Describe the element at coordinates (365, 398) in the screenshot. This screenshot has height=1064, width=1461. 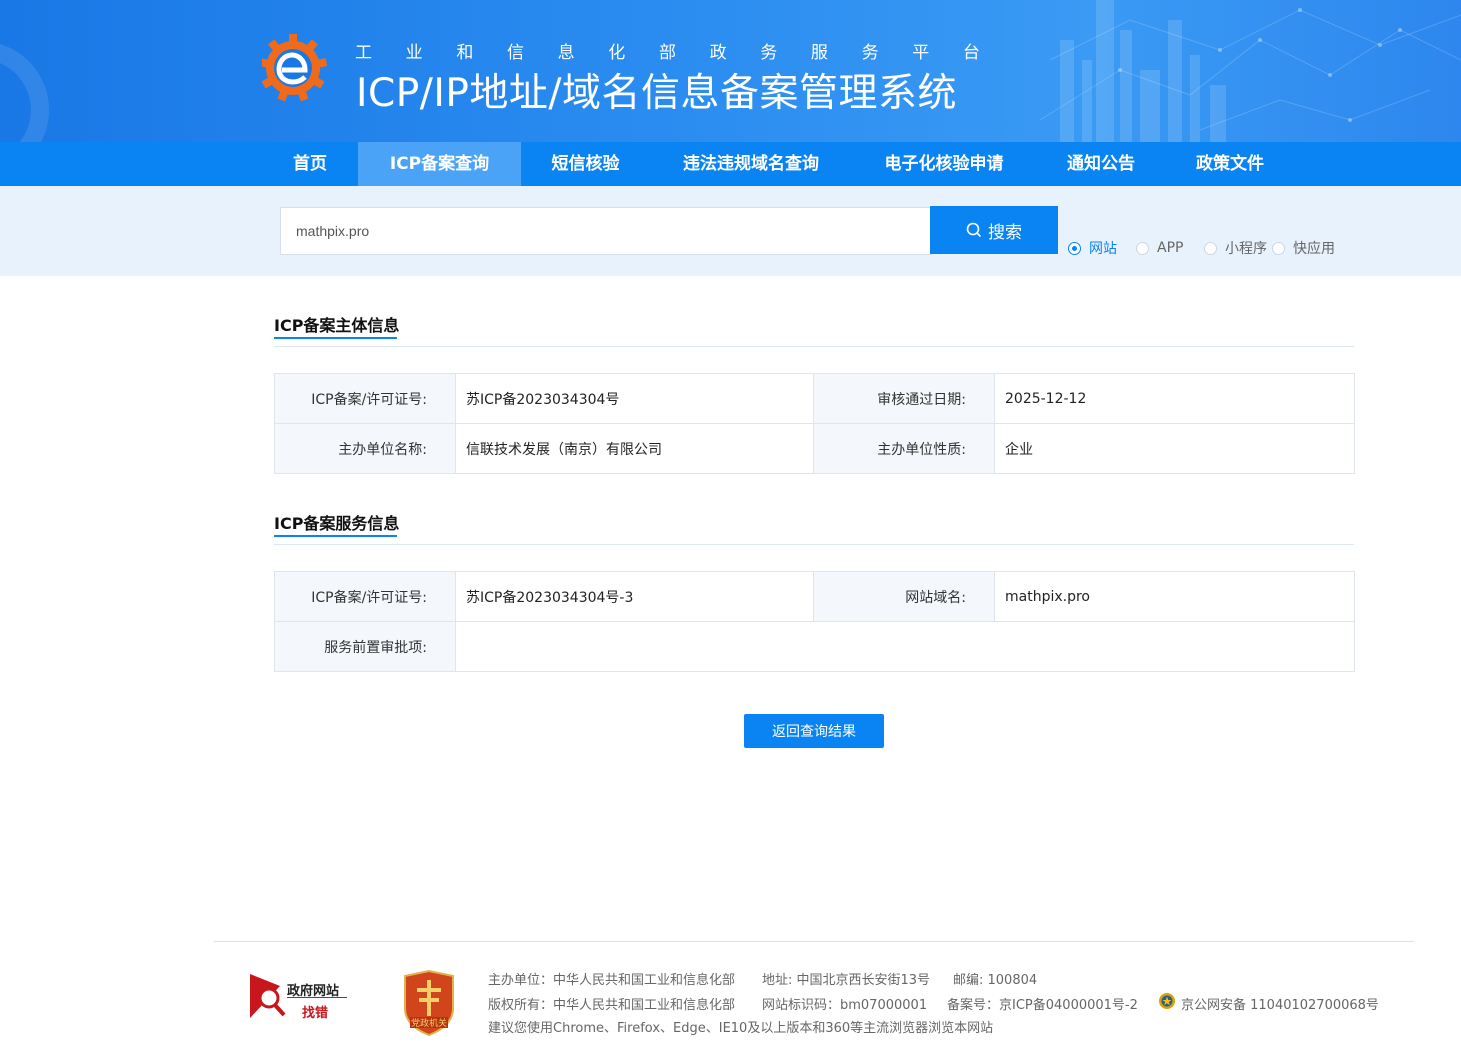
I see `license-label: ICP备案/许可证号:` at that location.